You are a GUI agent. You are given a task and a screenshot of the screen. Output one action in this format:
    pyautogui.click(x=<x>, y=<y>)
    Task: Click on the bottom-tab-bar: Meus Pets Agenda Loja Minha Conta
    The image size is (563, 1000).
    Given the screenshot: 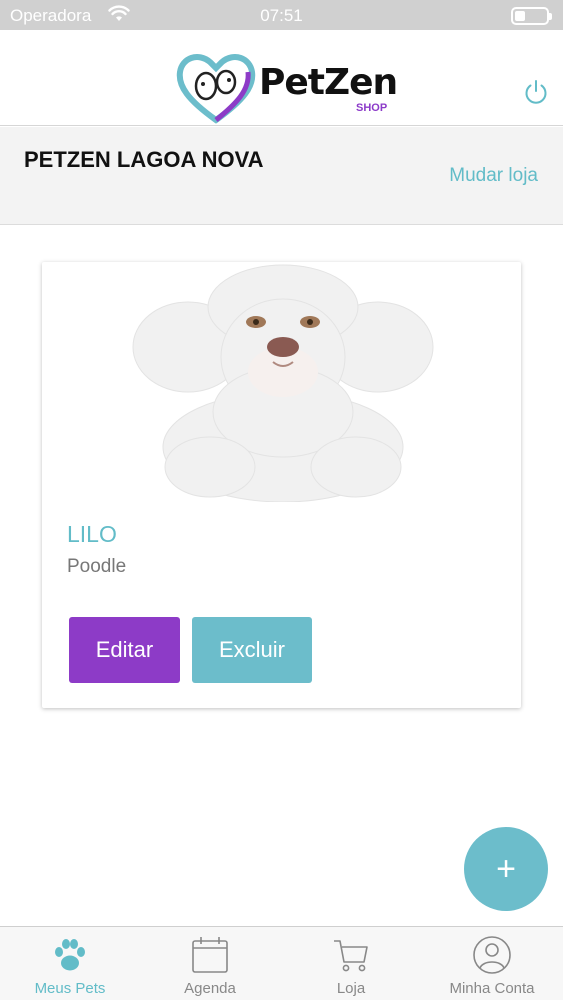 What is the action you would take?
    pyautogui.click(x=281, y=963)
    